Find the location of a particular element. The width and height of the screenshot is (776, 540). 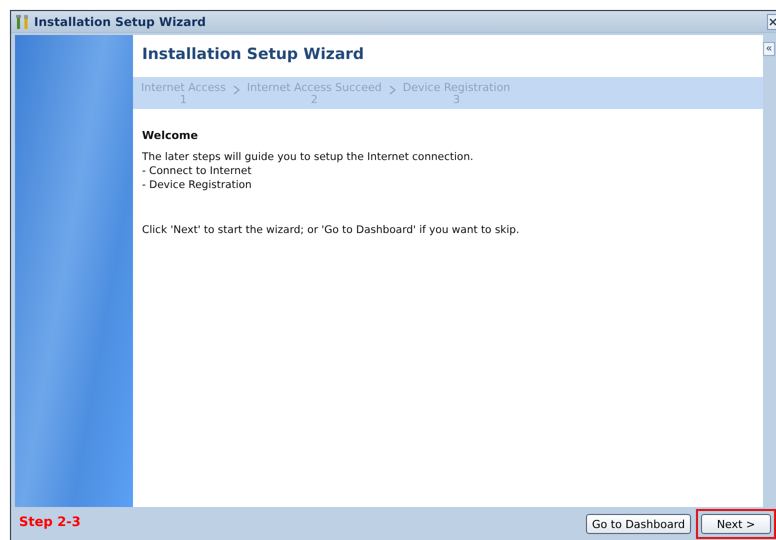

instruction-text: Click 'Next' to start the wizard; or 'Go to Dashboard' if you want to skip. is located at coordinates (331, 230).